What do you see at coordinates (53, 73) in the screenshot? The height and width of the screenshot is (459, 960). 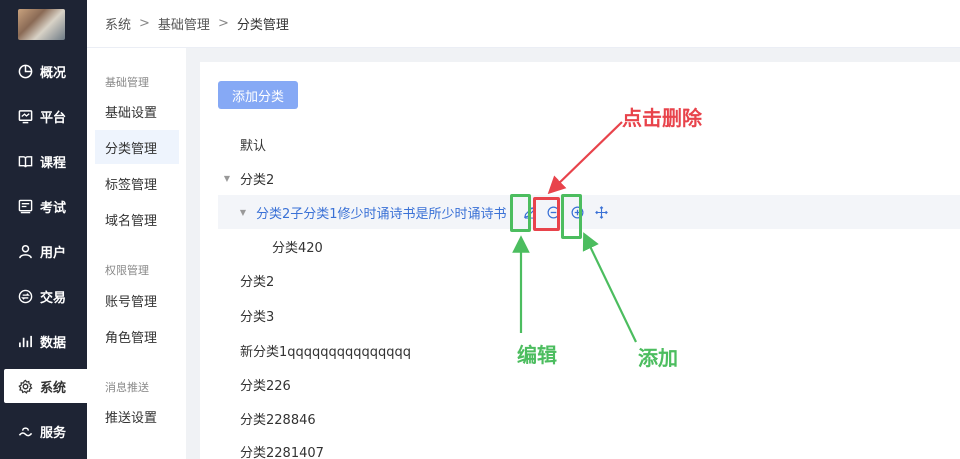 I see `nav-label: 概况` at bounding box center [53, 73].